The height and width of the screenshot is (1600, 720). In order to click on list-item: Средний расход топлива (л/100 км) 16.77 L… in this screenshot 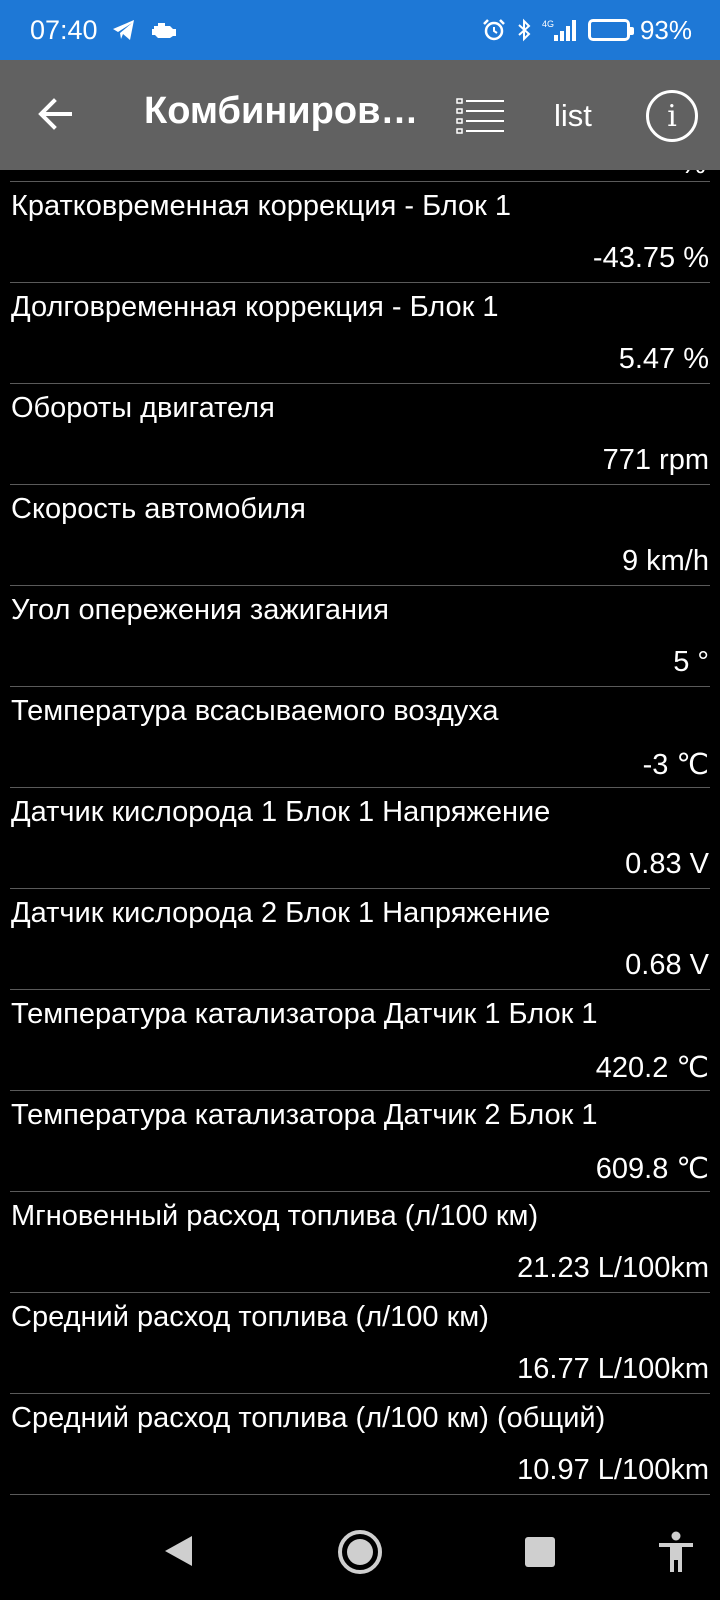, I will do `click(360, 1342)`.